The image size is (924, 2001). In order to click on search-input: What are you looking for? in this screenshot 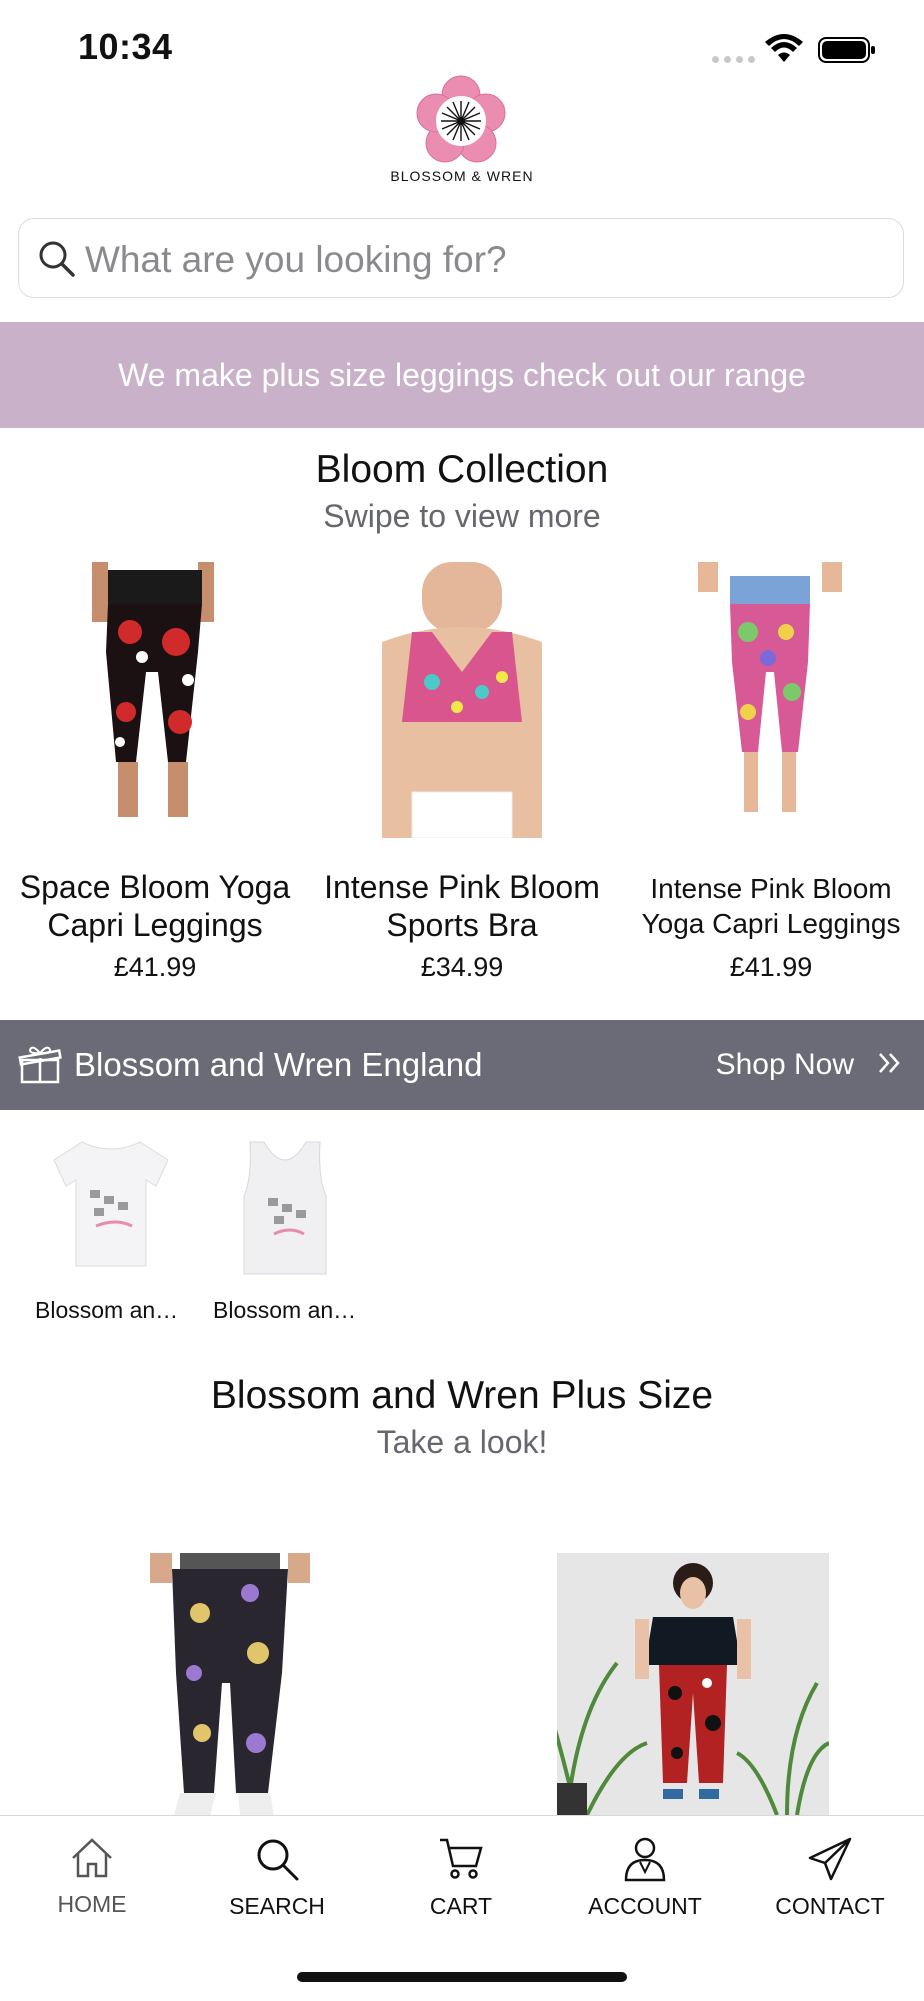, I will do `click(461, 258)`.